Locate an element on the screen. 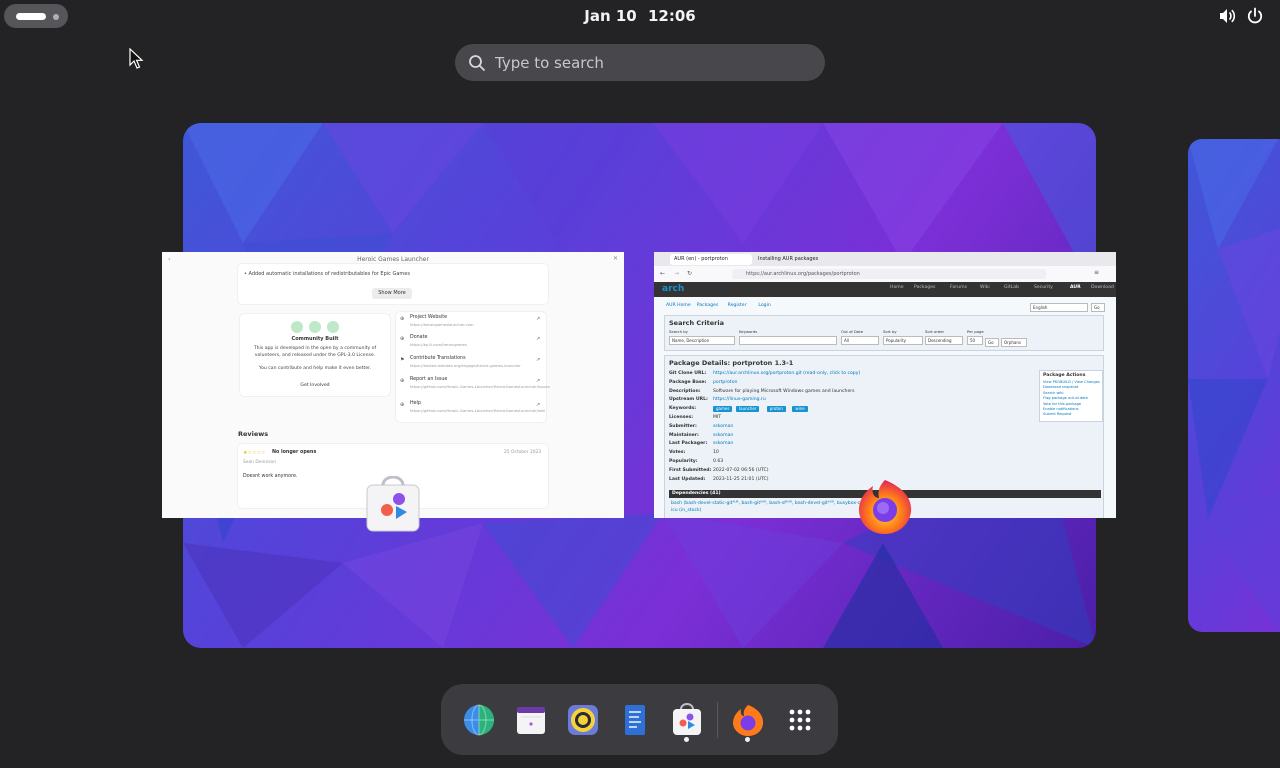  aur-subnav-link: Packages is located at coordinates (707, 306).